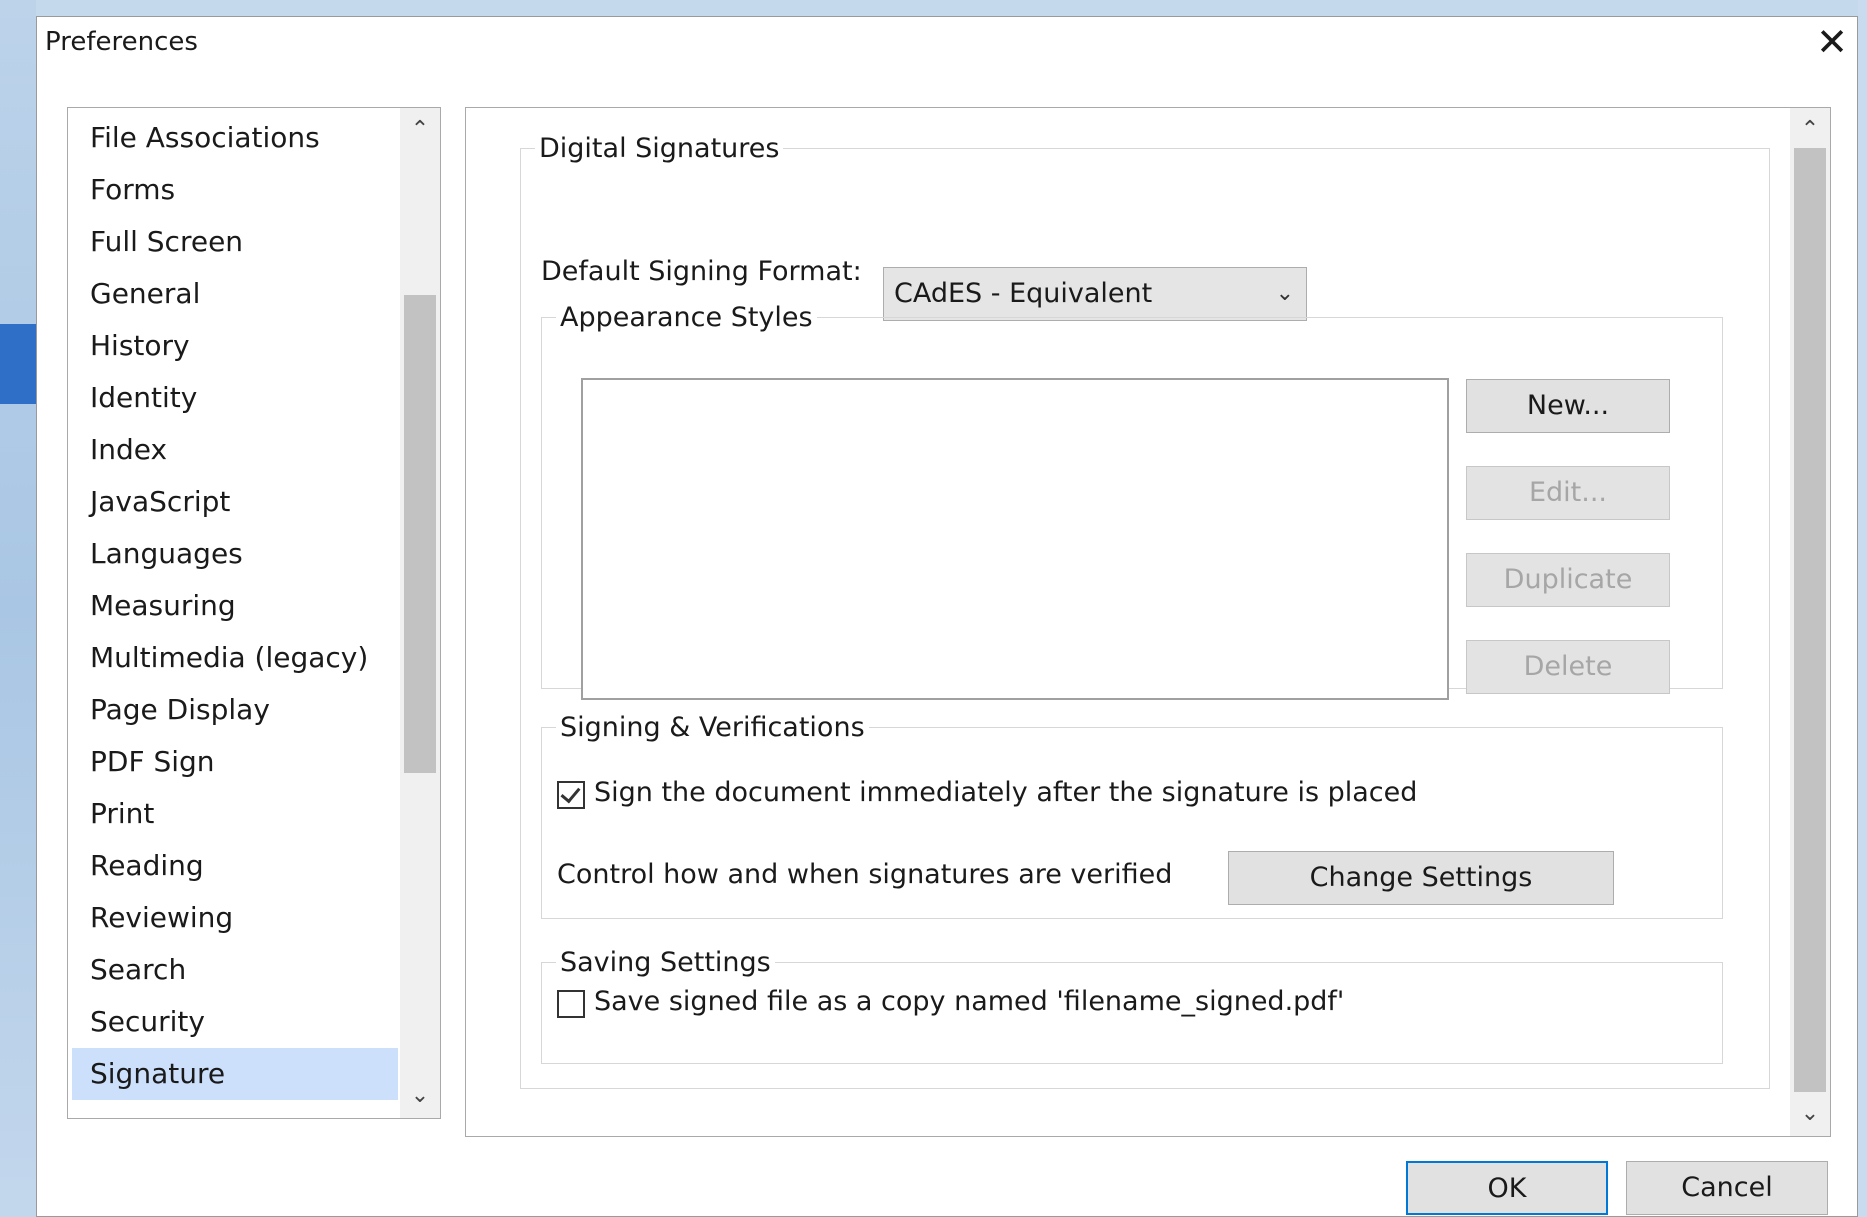 The width and height of the screenshot is (1867, 1217). Describe the element at coordinates (235, 398) in the screenshot. I see `category-item-identity: Identity` at that location.